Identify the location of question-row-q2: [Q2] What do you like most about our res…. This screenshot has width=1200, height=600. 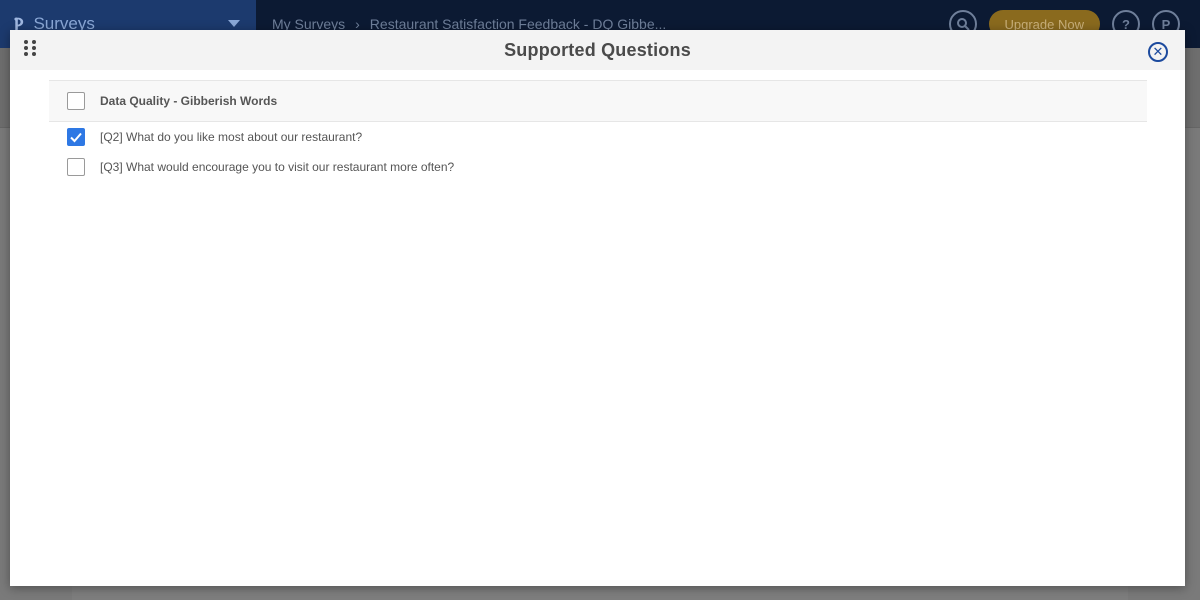
(598, 137).